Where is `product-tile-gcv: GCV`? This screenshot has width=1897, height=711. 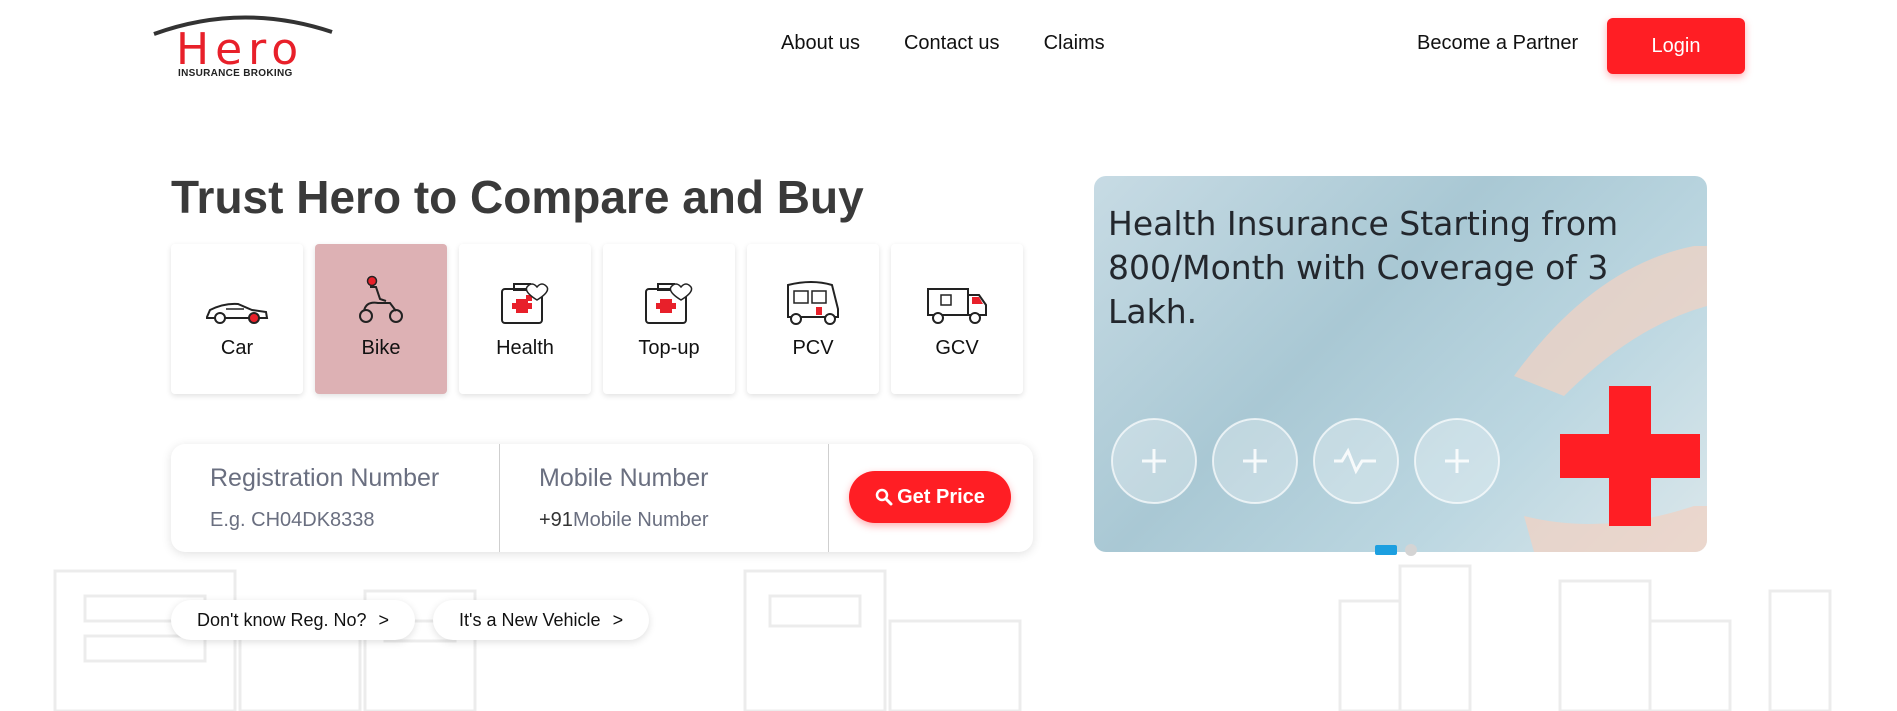
product-tile-gcv: GCV is located at coordinates (957, 319).